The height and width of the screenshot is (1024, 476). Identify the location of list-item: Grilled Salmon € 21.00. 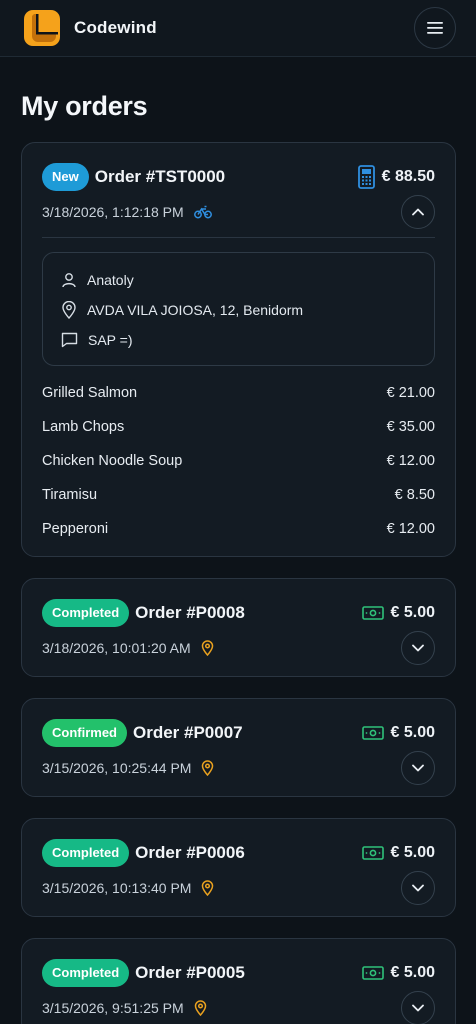
(238, 393).